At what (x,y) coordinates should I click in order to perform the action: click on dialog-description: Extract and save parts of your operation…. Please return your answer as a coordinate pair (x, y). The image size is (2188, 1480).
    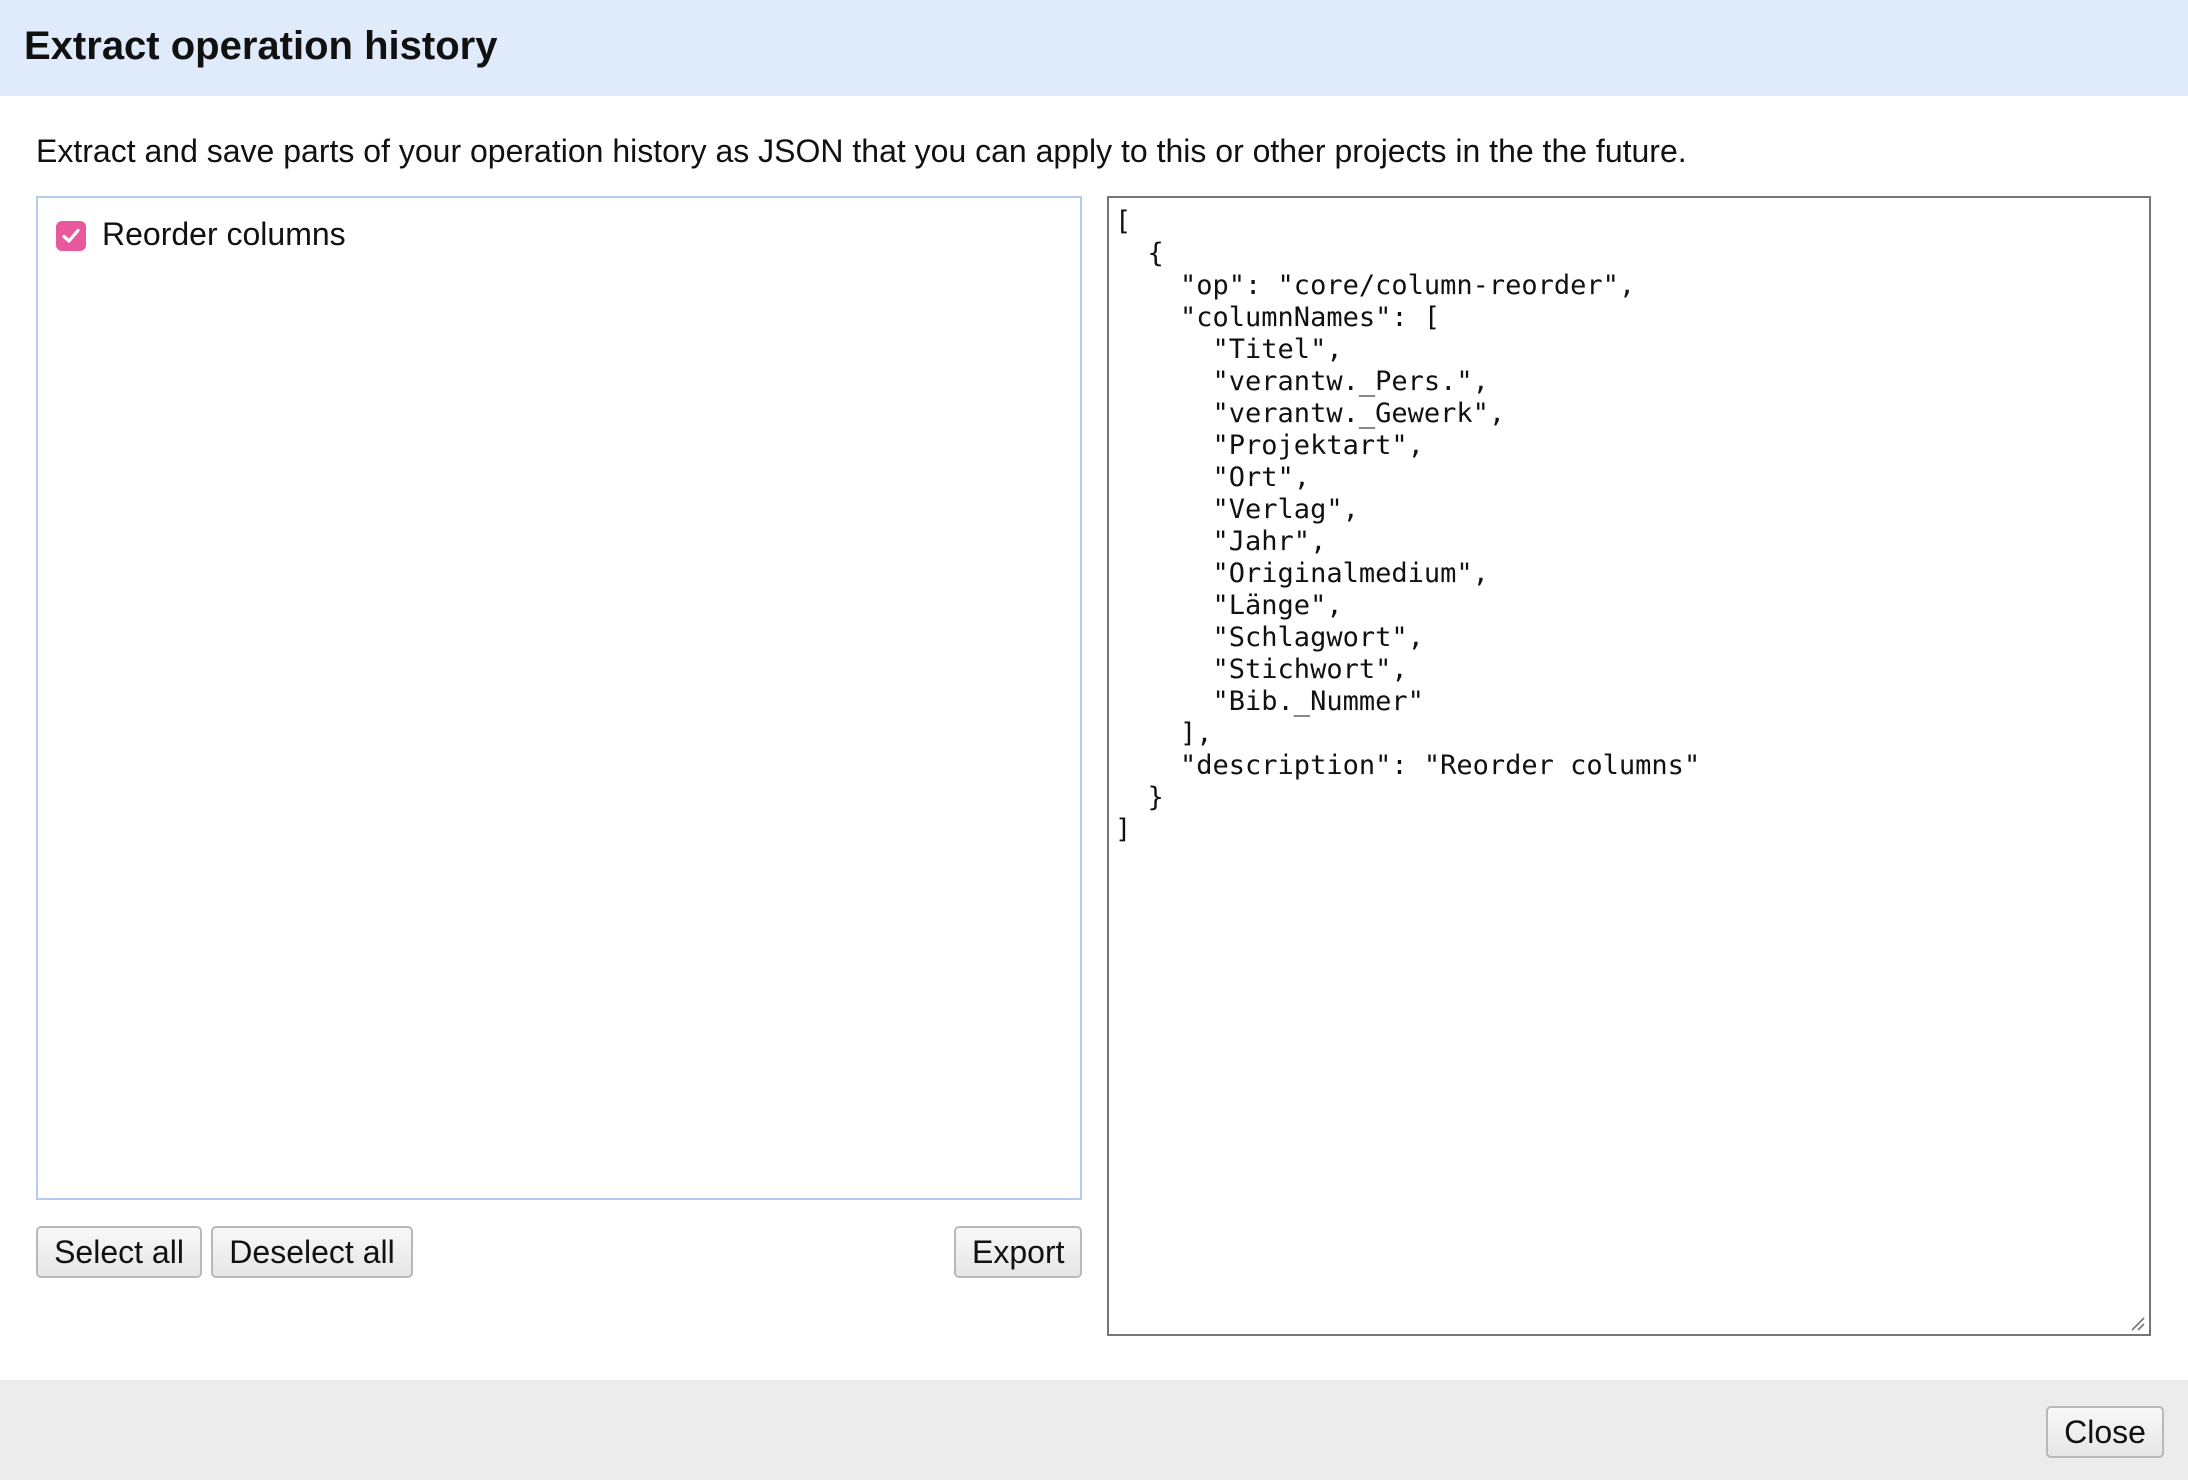
    Looking at the image, I should click on (861, 151).